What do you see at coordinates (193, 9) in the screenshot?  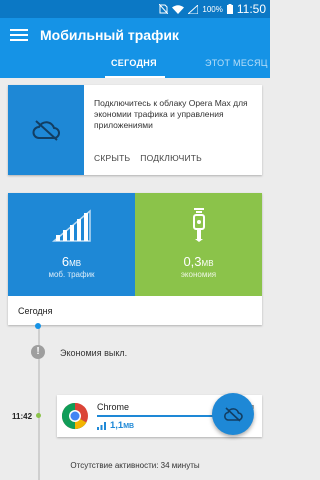 I see `signal-icon` at bounding box center [193, 9].